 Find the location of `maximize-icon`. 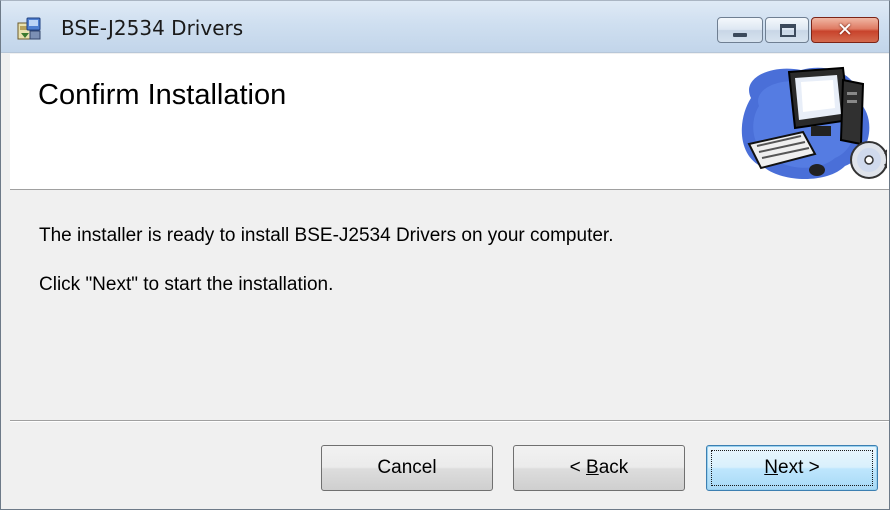

maximize-icon is located at coordinates (788, 30).